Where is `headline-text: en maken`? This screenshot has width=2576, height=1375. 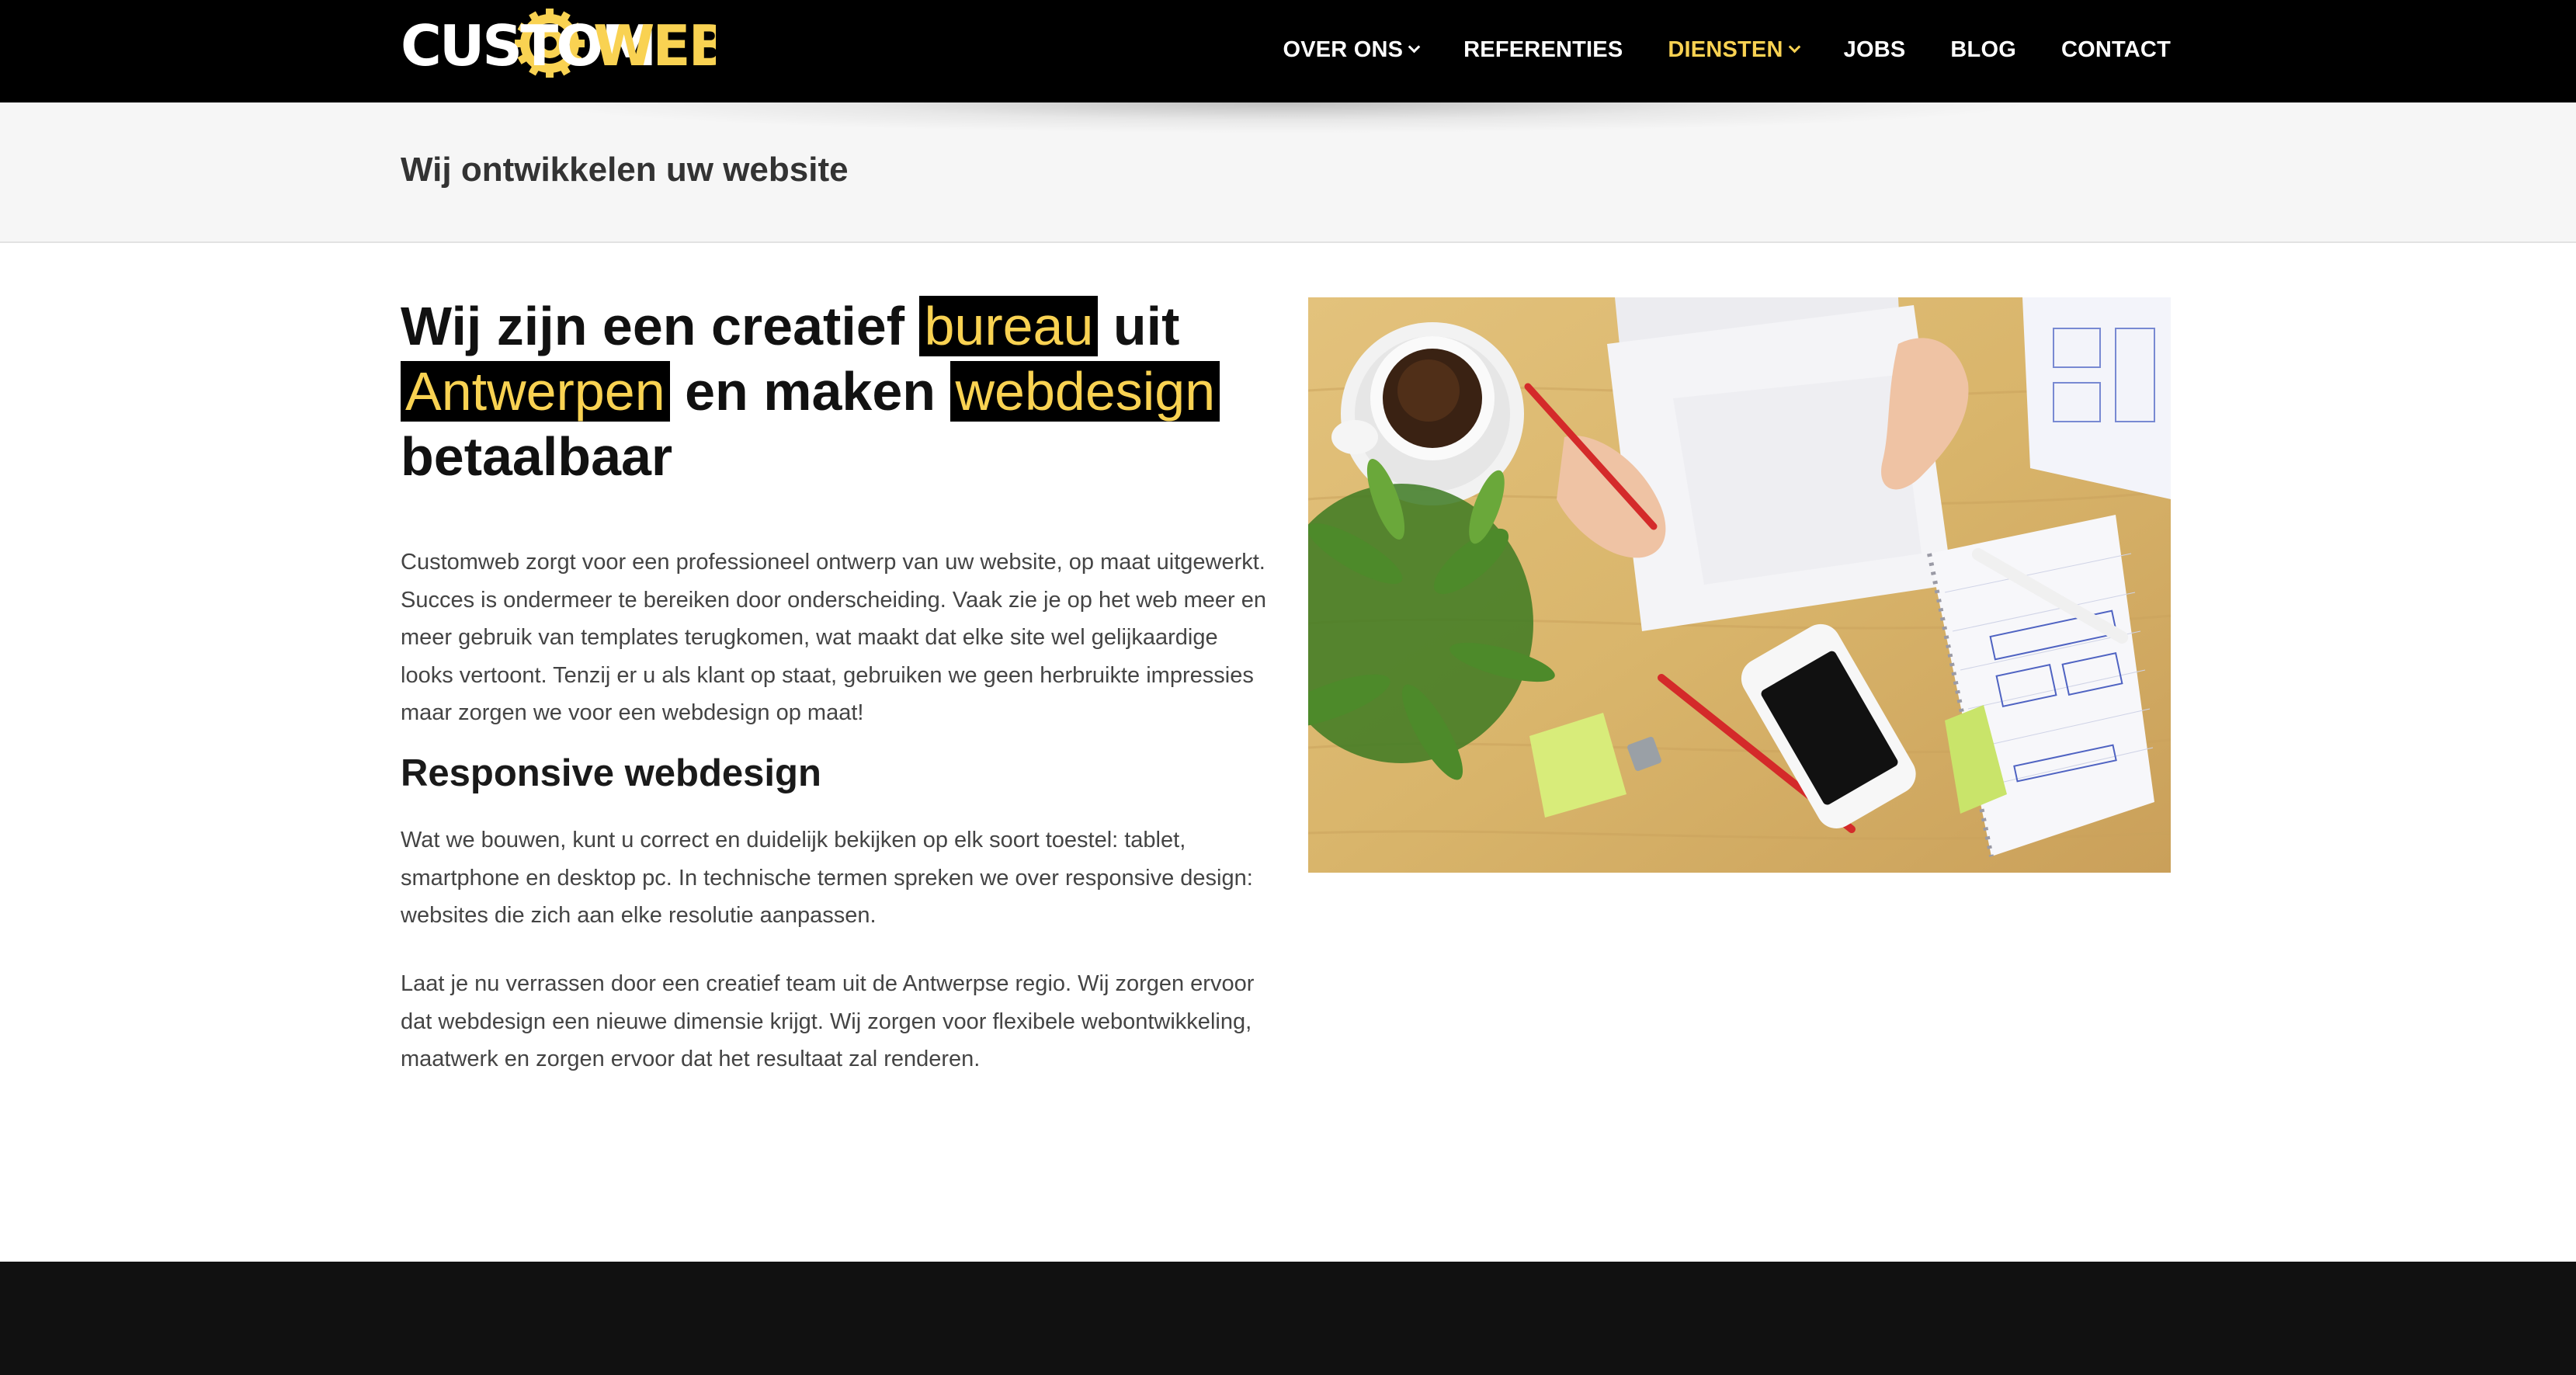
headline-text: en maken is located at coordinates (810, 391).